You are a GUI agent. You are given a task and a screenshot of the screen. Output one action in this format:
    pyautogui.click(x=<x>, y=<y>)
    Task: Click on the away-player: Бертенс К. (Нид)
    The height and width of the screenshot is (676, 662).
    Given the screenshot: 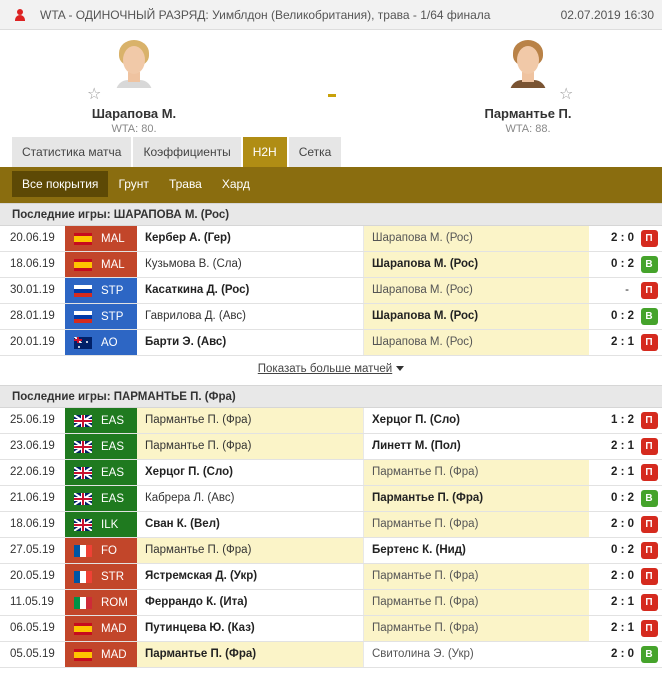 What is the action you would take?
    pyautogui.click(x=476, y=550)
    